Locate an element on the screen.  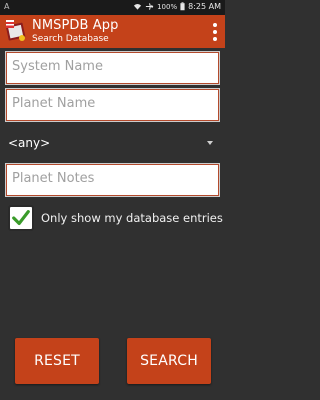
planet-name-input is located at coordinates (112, 103).